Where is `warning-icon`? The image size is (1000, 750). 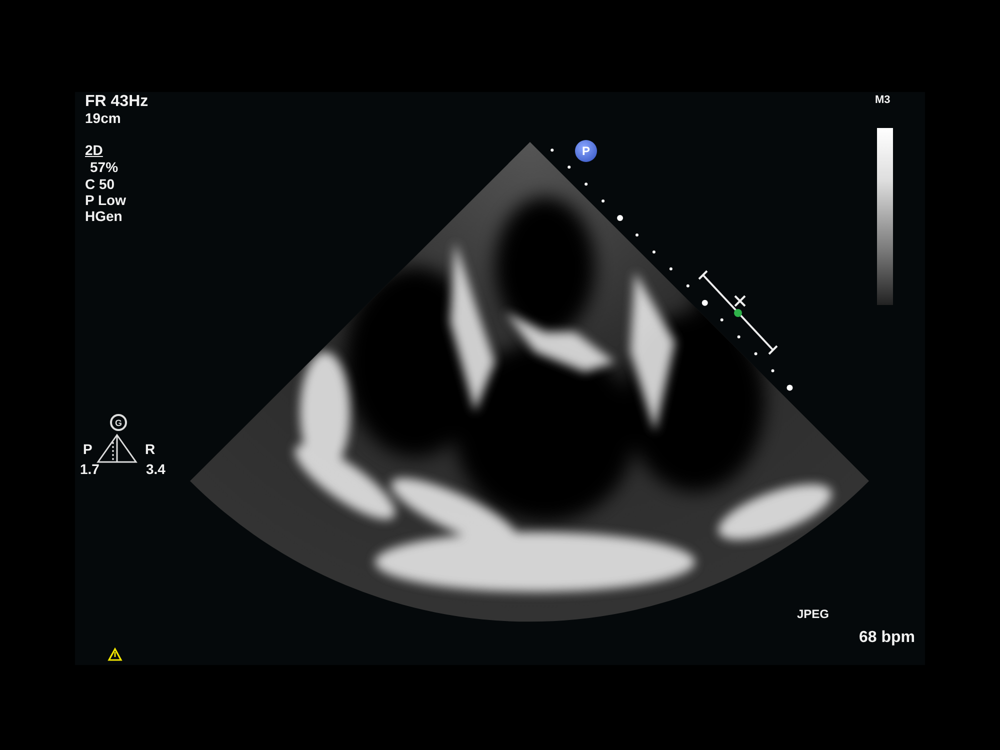 warning-icon is located at coordinates (115, 654).